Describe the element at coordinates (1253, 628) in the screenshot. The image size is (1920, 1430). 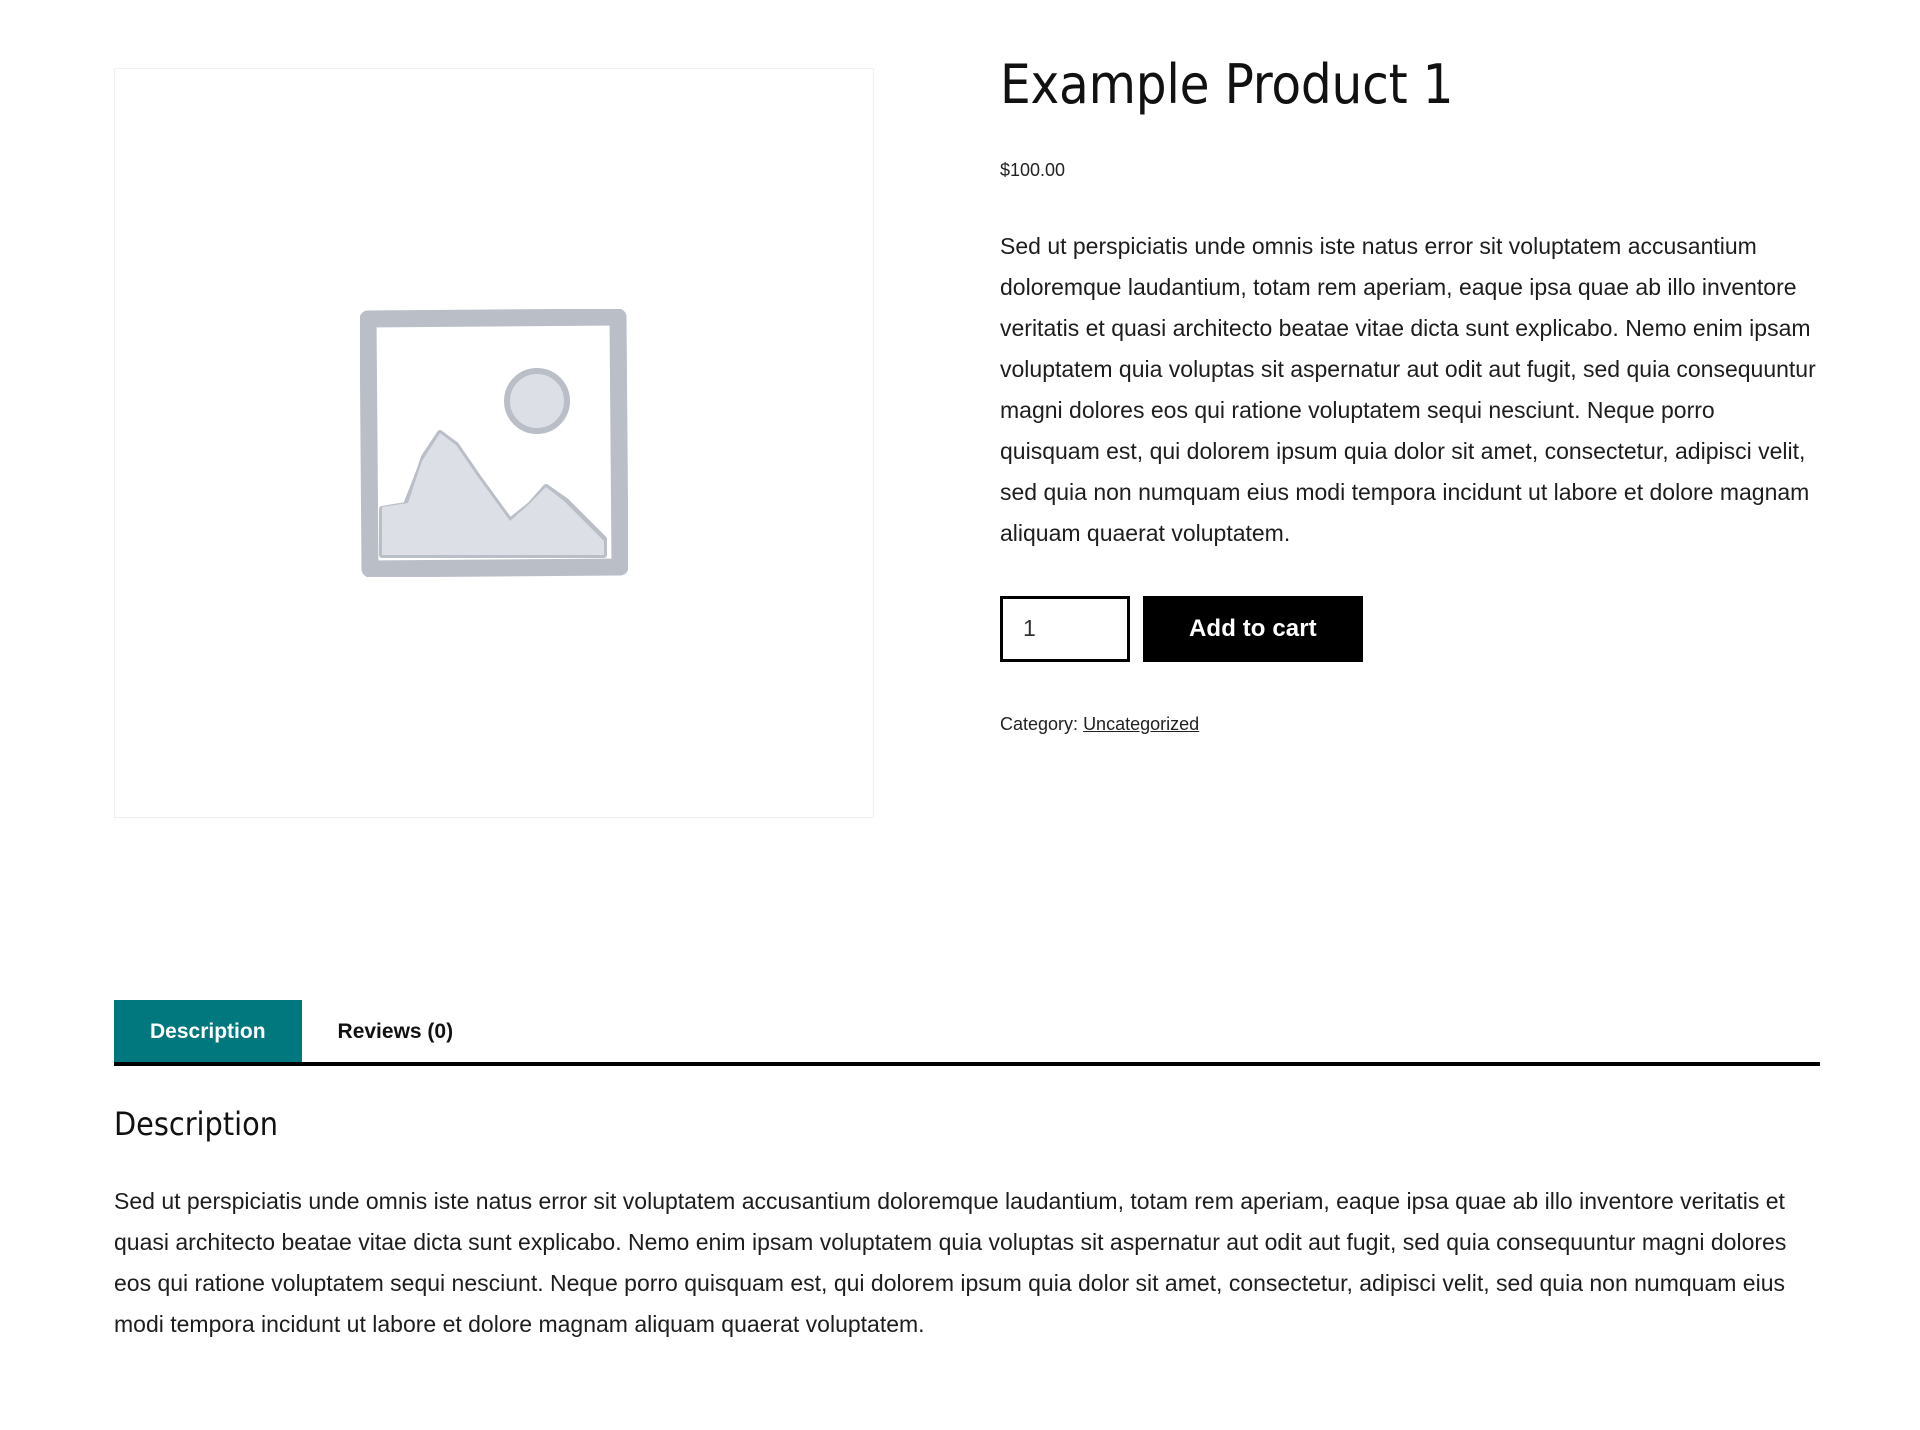
I see `add-to-cart-button: Add to cart` at that location.